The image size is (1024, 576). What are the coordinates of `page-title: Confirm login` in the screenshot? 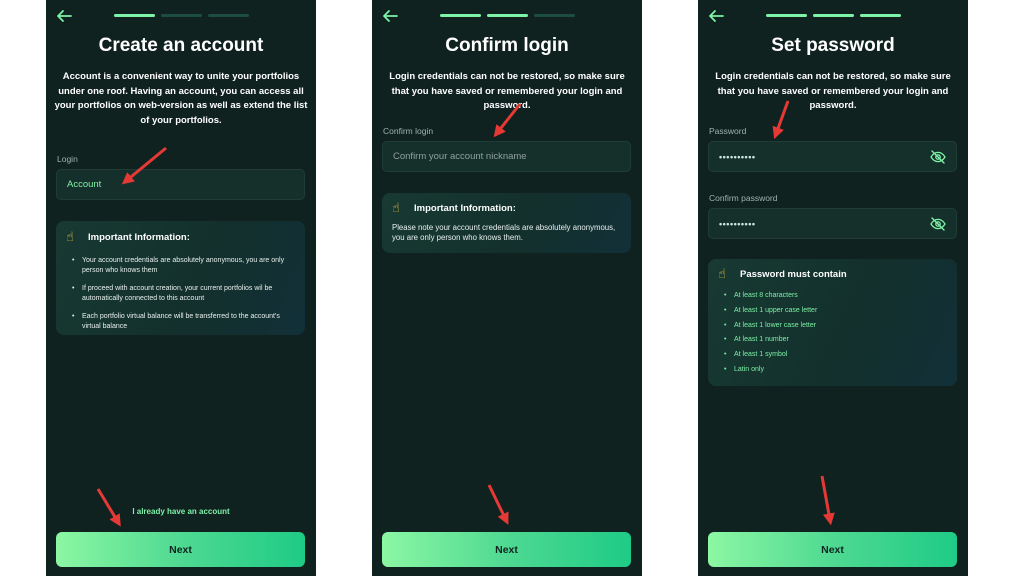 It's located at (507, 45).